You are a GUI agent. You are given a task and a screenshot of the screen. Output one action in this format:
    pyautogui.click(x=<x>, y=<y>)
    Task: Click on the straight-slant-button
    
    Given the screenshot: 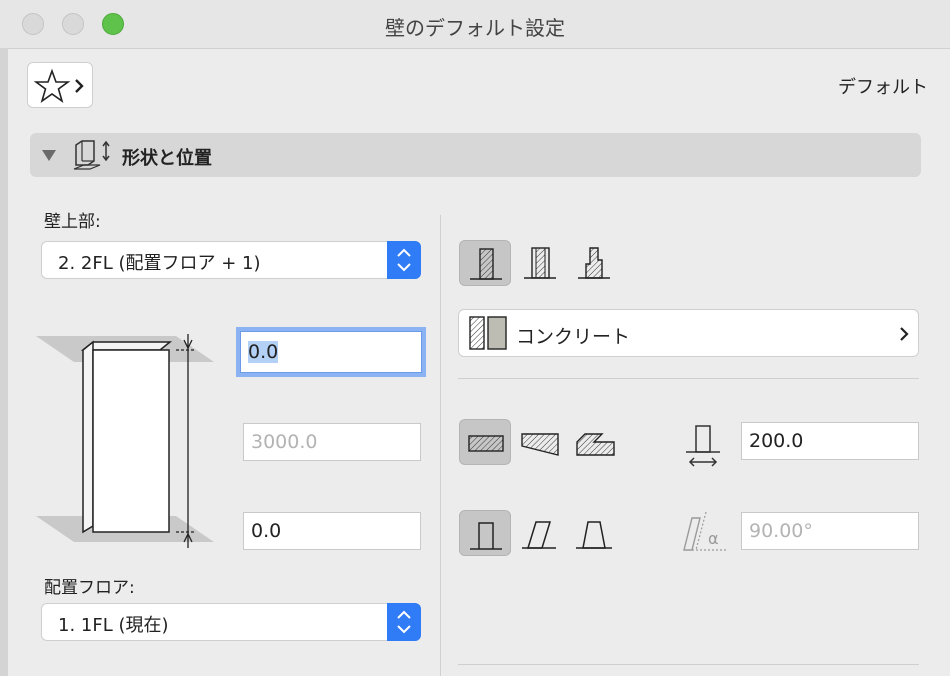 What is the action you would take?
    pyautogui.click(x=485, y=533)
    